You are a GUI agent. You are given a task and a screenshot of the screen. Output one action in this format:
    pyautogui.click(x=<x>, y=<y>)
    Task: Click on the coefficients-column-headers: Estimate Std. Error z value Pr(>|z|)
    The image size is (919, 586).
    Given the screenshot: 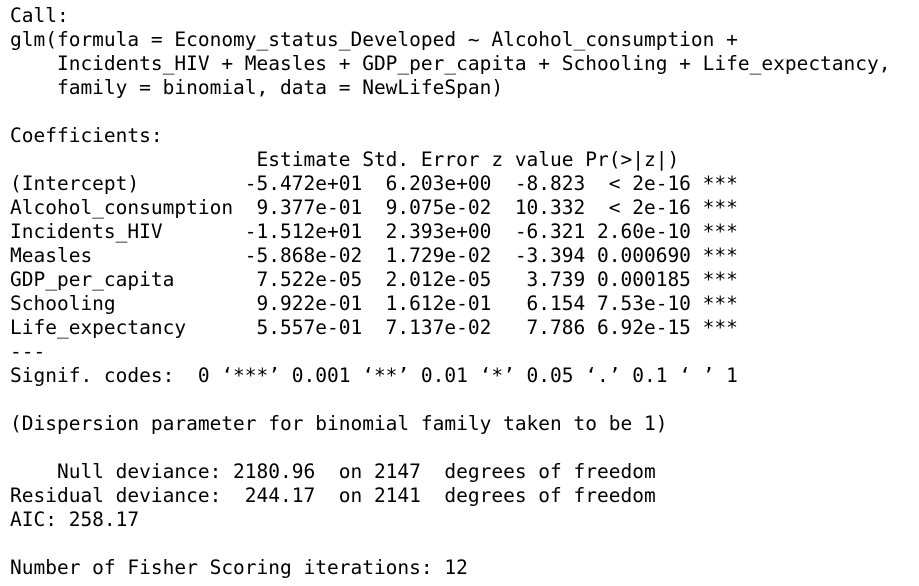 What is the action you would take?
    pyautogui.click(x=368, y=159)
    